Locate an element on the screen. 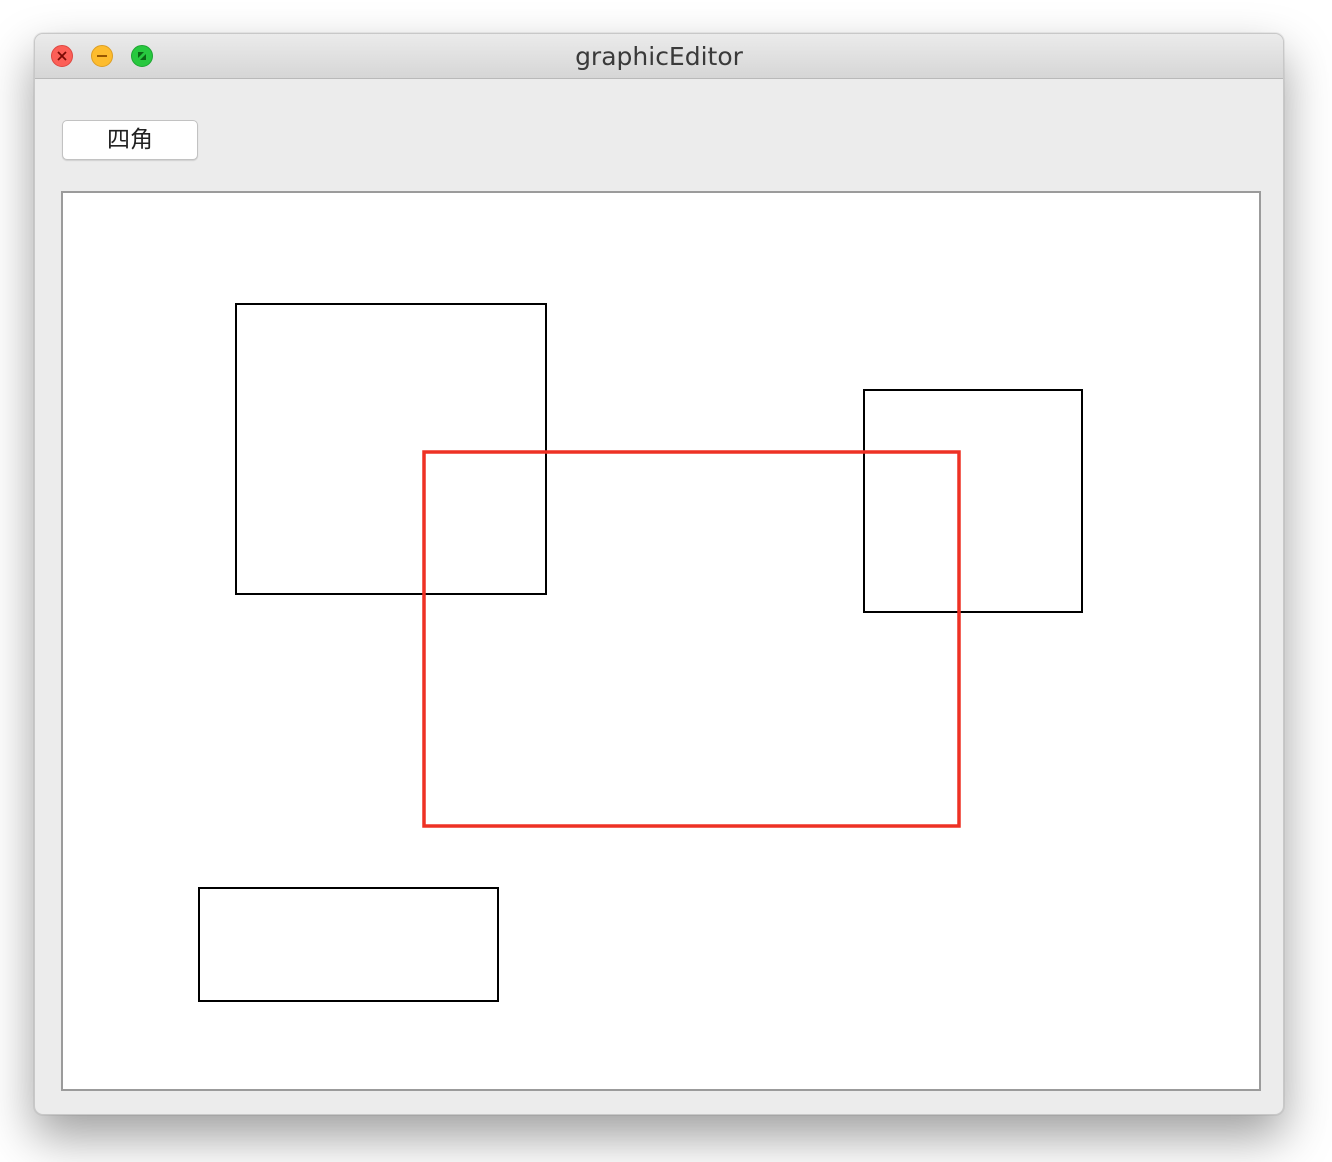 This screenshot has height=1162, width=1332. title-bar: graphicEditor is located at coordinates (659, 56).